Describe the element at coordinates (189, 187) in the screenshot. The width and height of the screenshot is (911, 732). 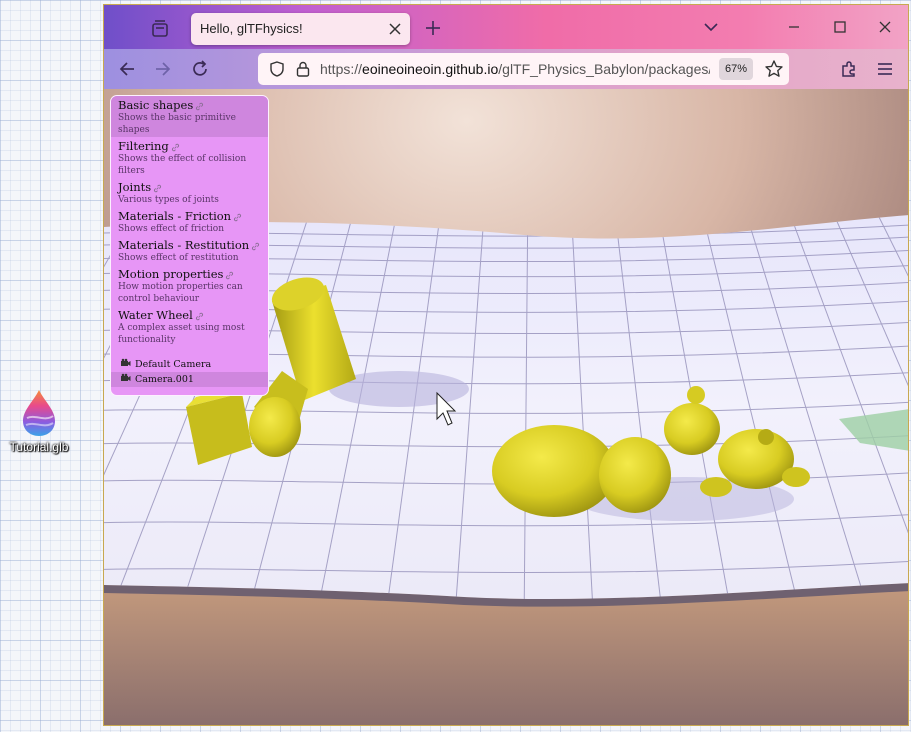
I see `sample-name: Joints` at that location.